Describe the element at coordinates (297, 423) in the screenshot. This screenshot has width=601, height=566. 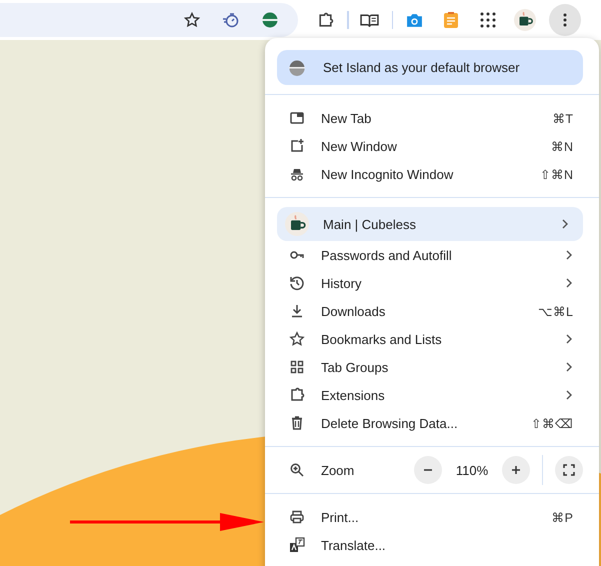
I see `trash-icon` at that location.